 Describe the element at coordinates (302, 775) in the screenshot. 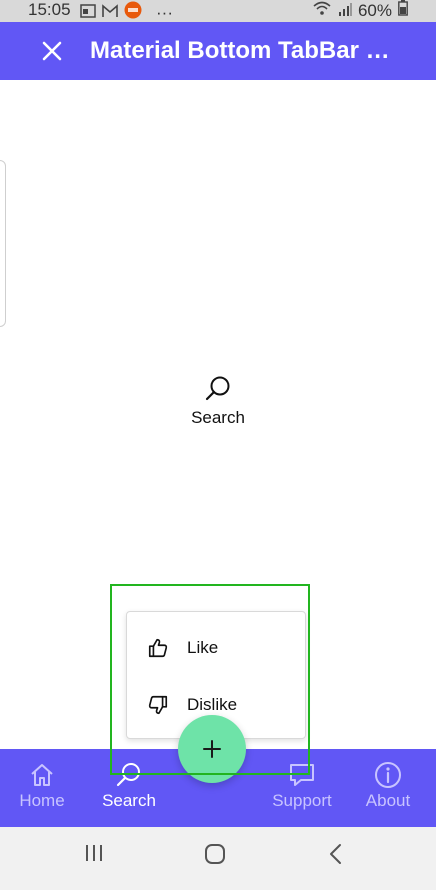

I see `chat-icon` at that location.